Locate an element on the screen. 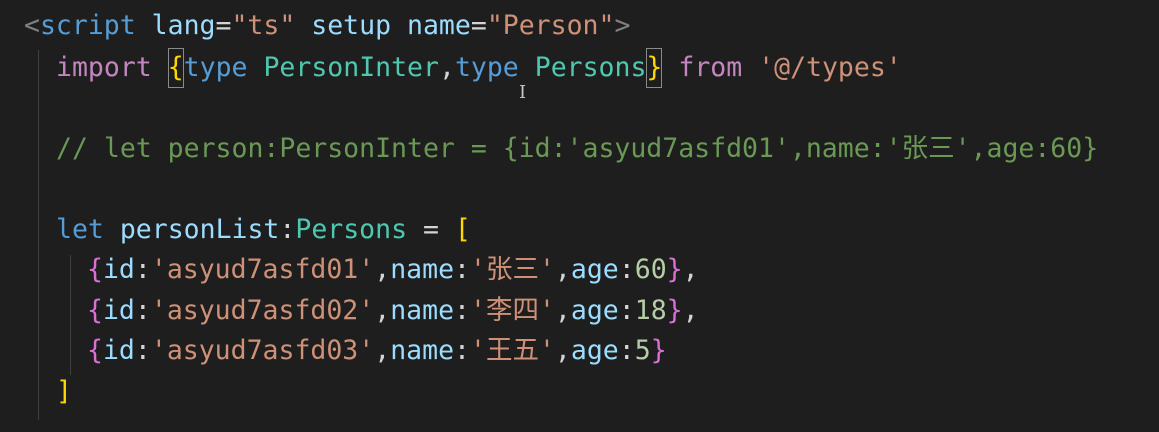 This screenshot has height=432, width=1159. array-close-bracket: ] is located at coordinates (64, 391).